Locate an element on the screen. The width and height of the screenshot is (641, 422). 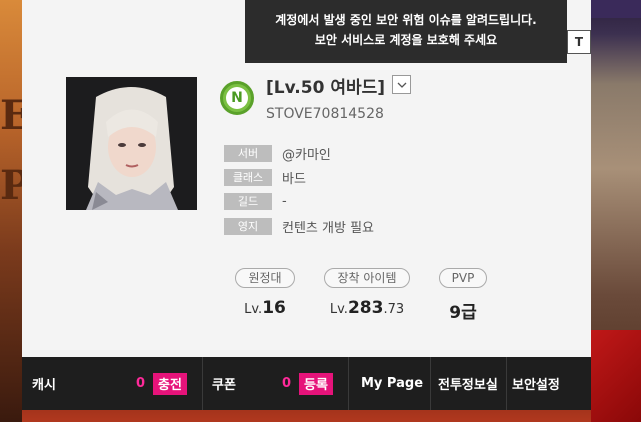
character-avatar is located at coordinates (131, 143).